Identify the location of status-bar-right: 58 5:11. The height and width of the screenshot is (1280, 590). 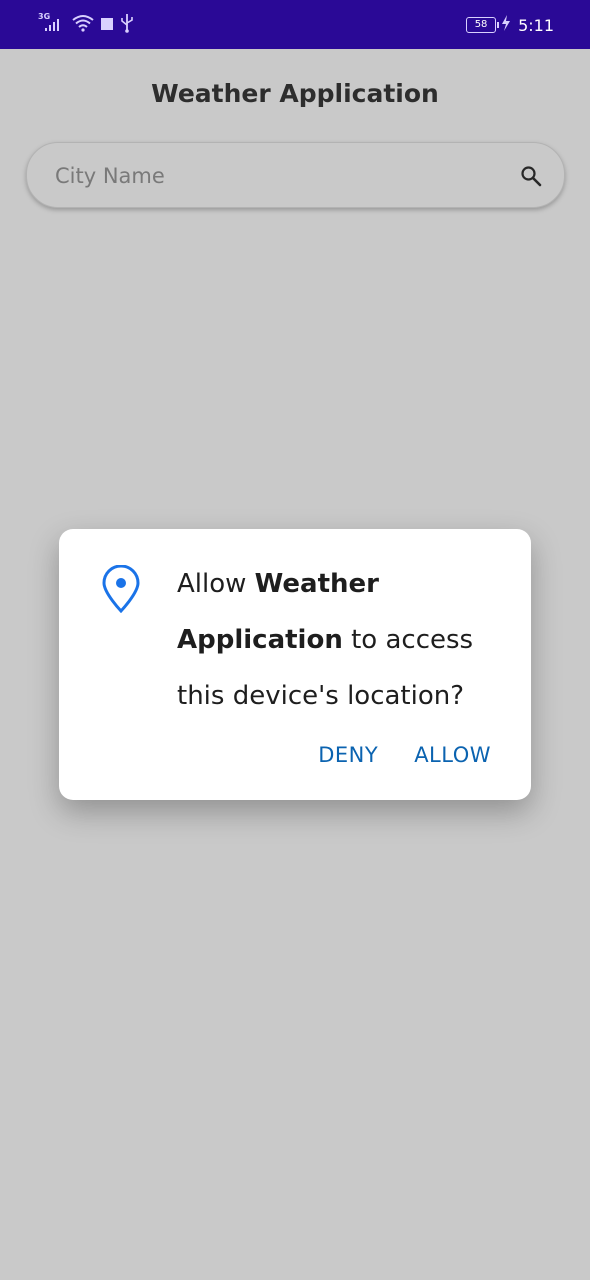
(510, 25).